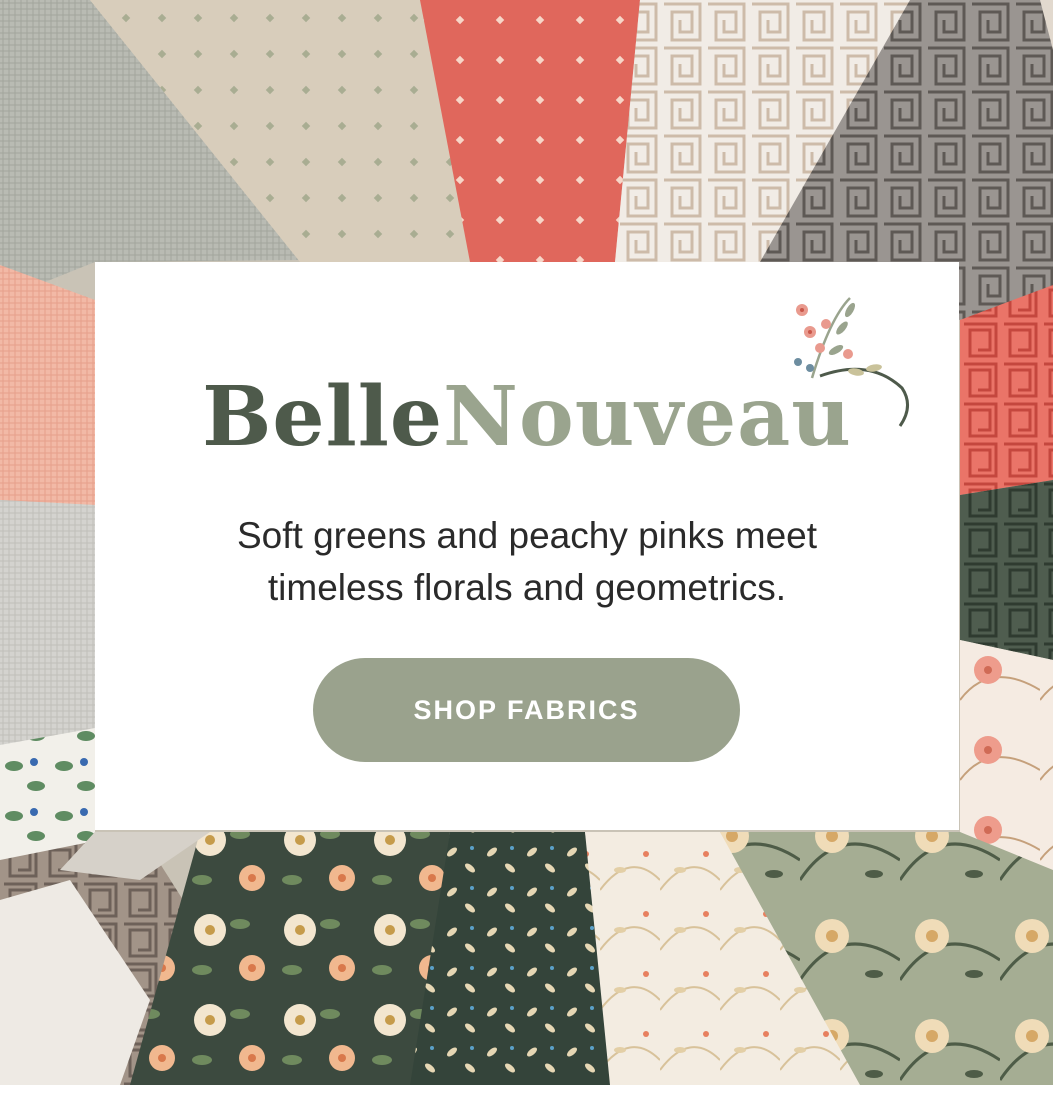  I want to click on tagline-line-2: timeless florals and geometrics., so click(527, 587).